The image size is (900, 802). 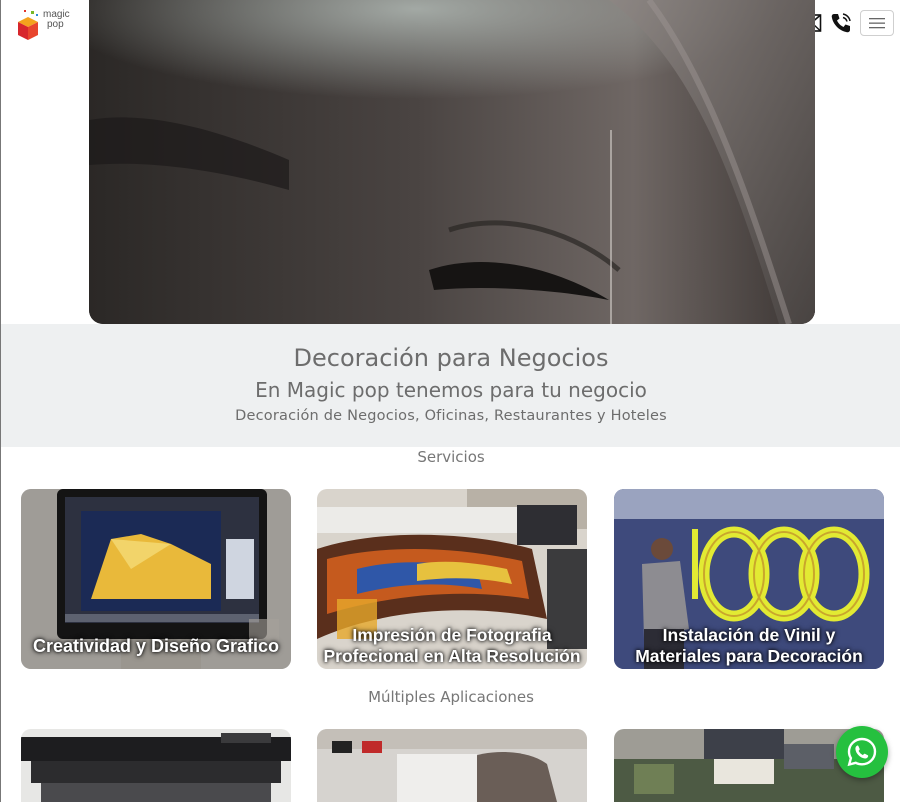 I want to click on logo-text: magic pop, so click(x=56, y=20).